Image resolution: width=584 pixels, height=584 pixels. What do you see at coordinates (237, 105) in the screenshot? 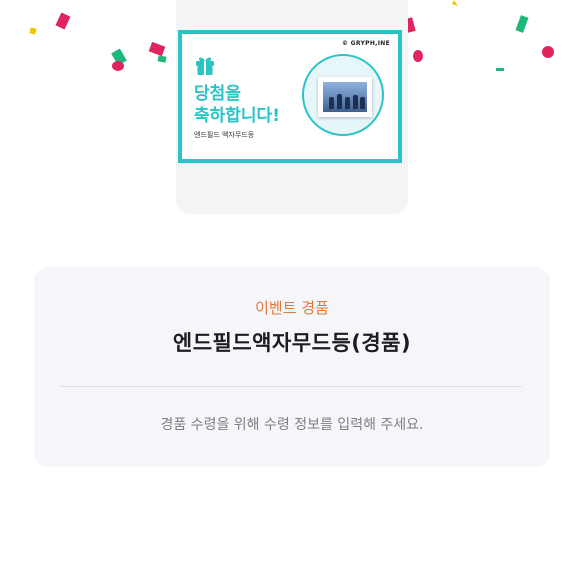
I see `congratulations-headline: 당첨을 축하합니다!` at bounding box center [237, 105].